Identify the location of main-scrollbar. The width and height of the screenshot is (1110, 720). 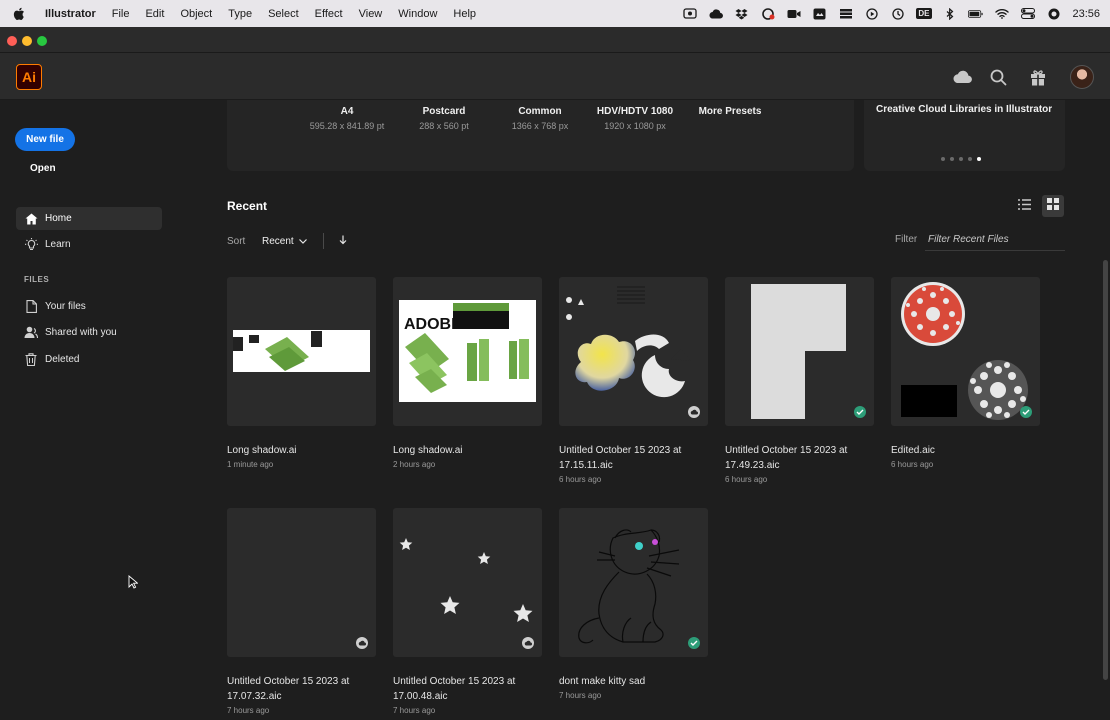
(1105, 410).